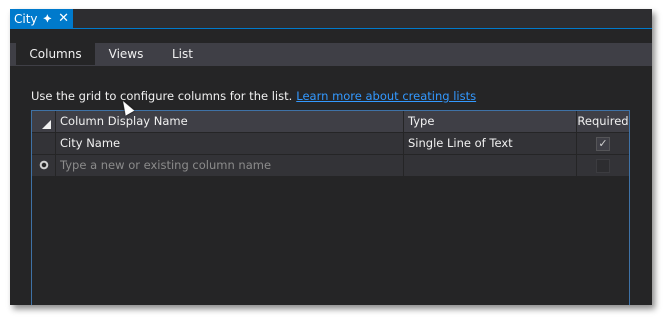 This screenshot has width=671, height=321. Describe the element at coordinates (603, 122) in the screenshot. I see `header-required: Required` at that location.